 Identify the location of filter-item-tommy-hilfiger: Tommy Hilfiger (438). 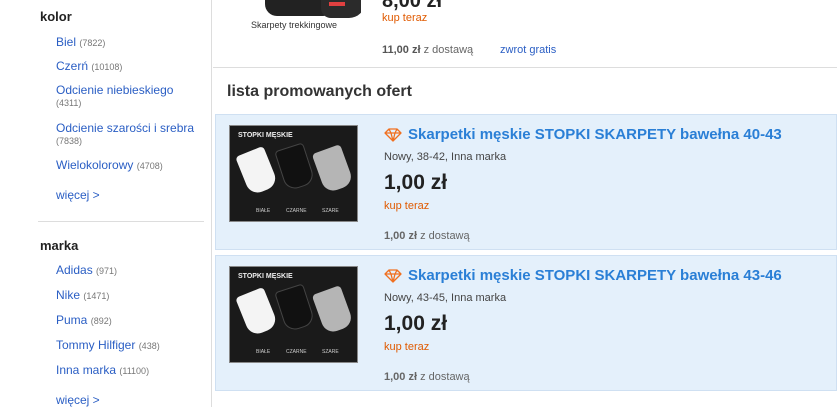
(108, 345).